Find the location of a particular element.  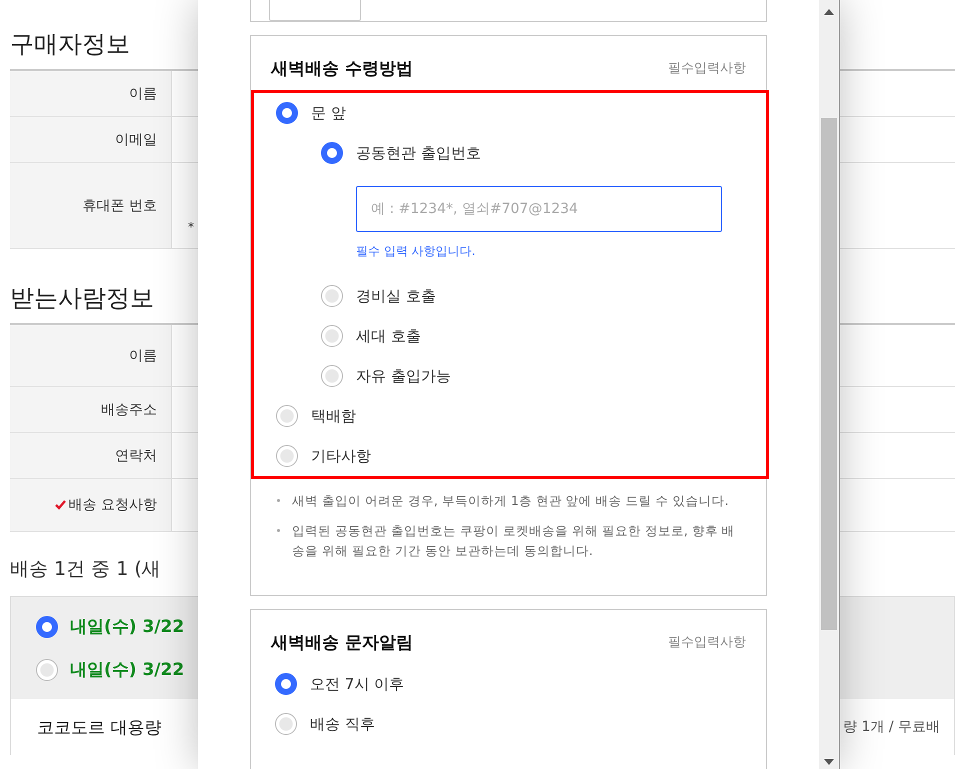

field-note: * is located at coordinates (191, 227).